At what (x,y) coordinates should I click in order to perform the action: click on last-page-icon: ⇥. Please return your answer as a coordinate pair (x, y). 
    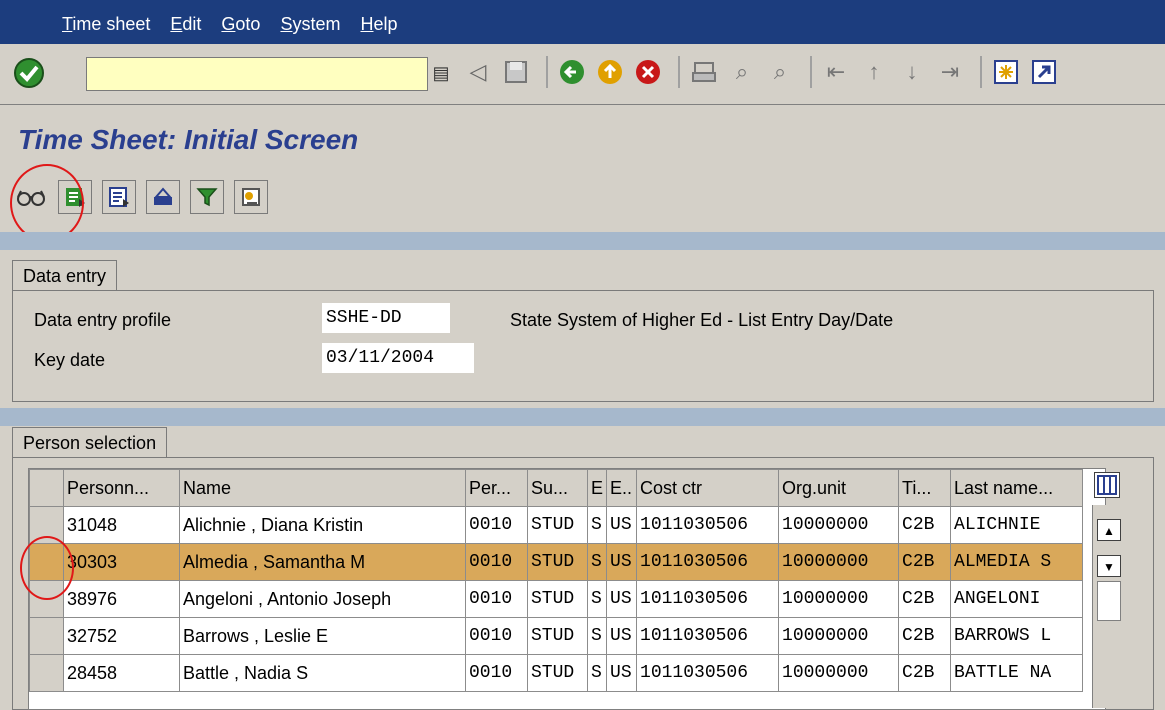
    Looking at the image, I should click on (950, 72).